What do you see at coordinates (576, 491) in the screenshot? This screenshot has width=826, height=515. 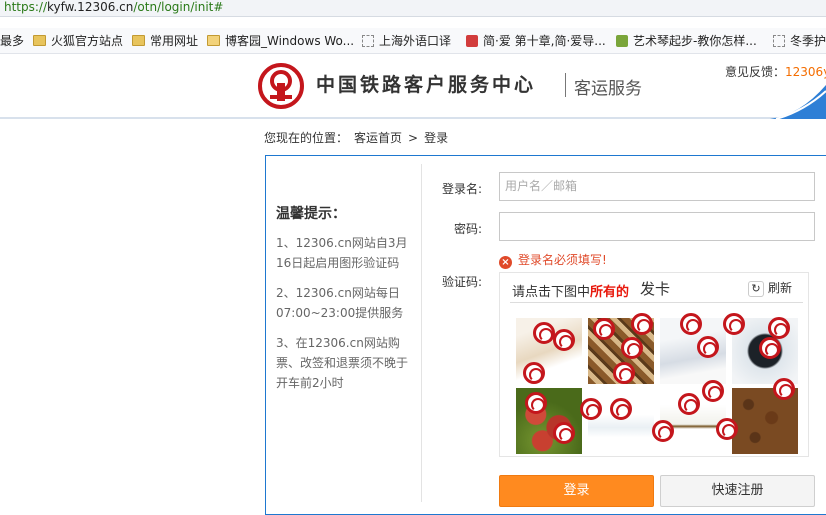 I see `login-button: 登录` at bounding box center [576, 491].